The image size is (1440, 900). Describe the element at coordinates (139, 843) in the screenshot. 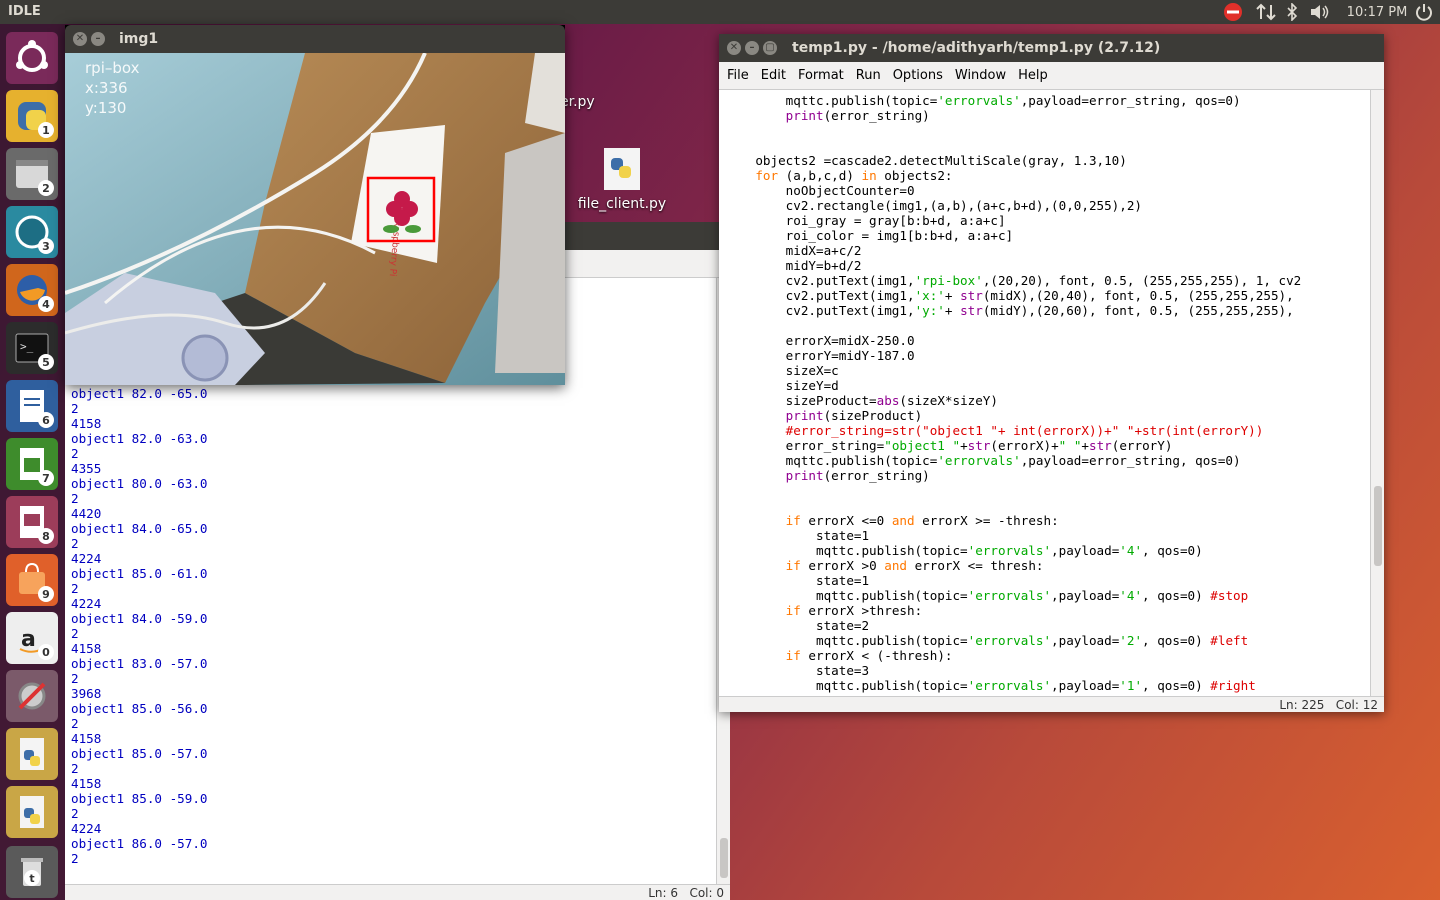

I see `shell-output-line: object1 86.0 -57.0` at that location.